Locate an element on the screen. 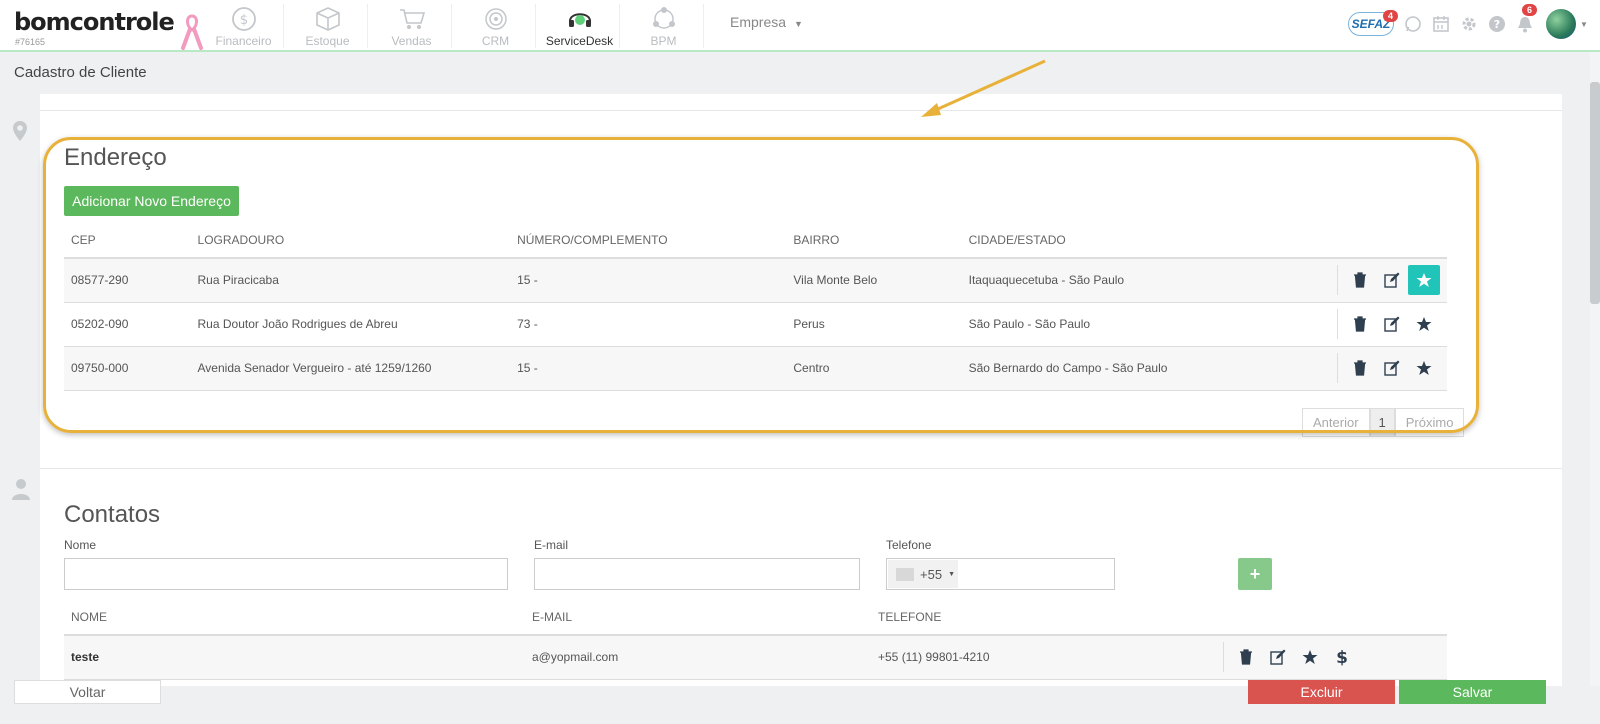  cell-bairro: Centro is located at coordinates (874, 368).